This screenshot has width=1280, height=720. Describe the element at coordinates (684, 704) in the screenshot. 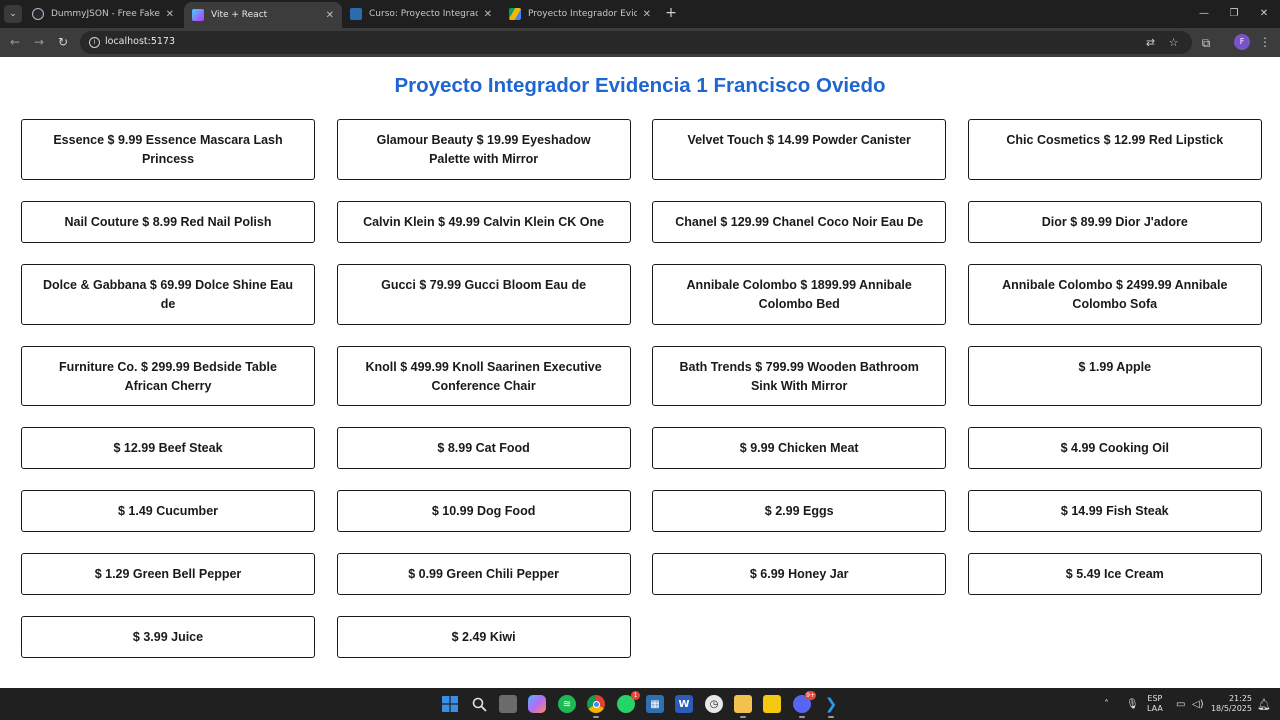

I see `word-icon: W` at that location.